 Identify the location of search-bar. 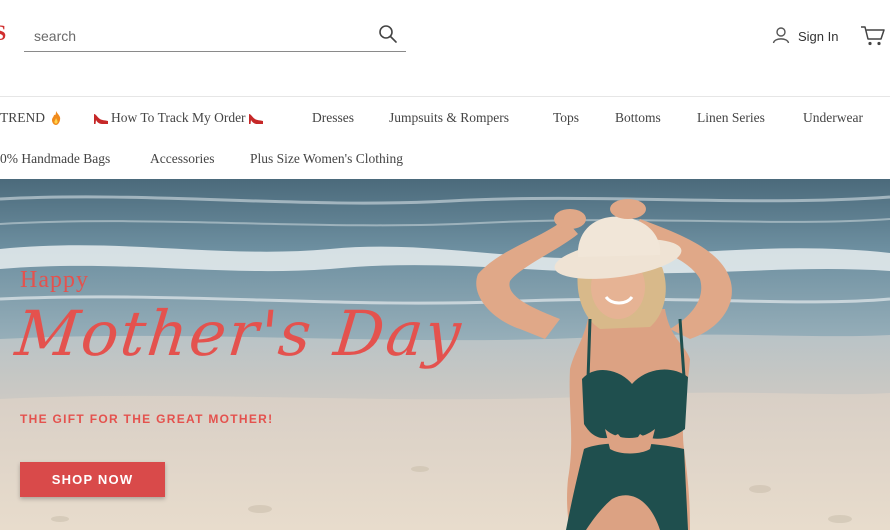
(215, 35).